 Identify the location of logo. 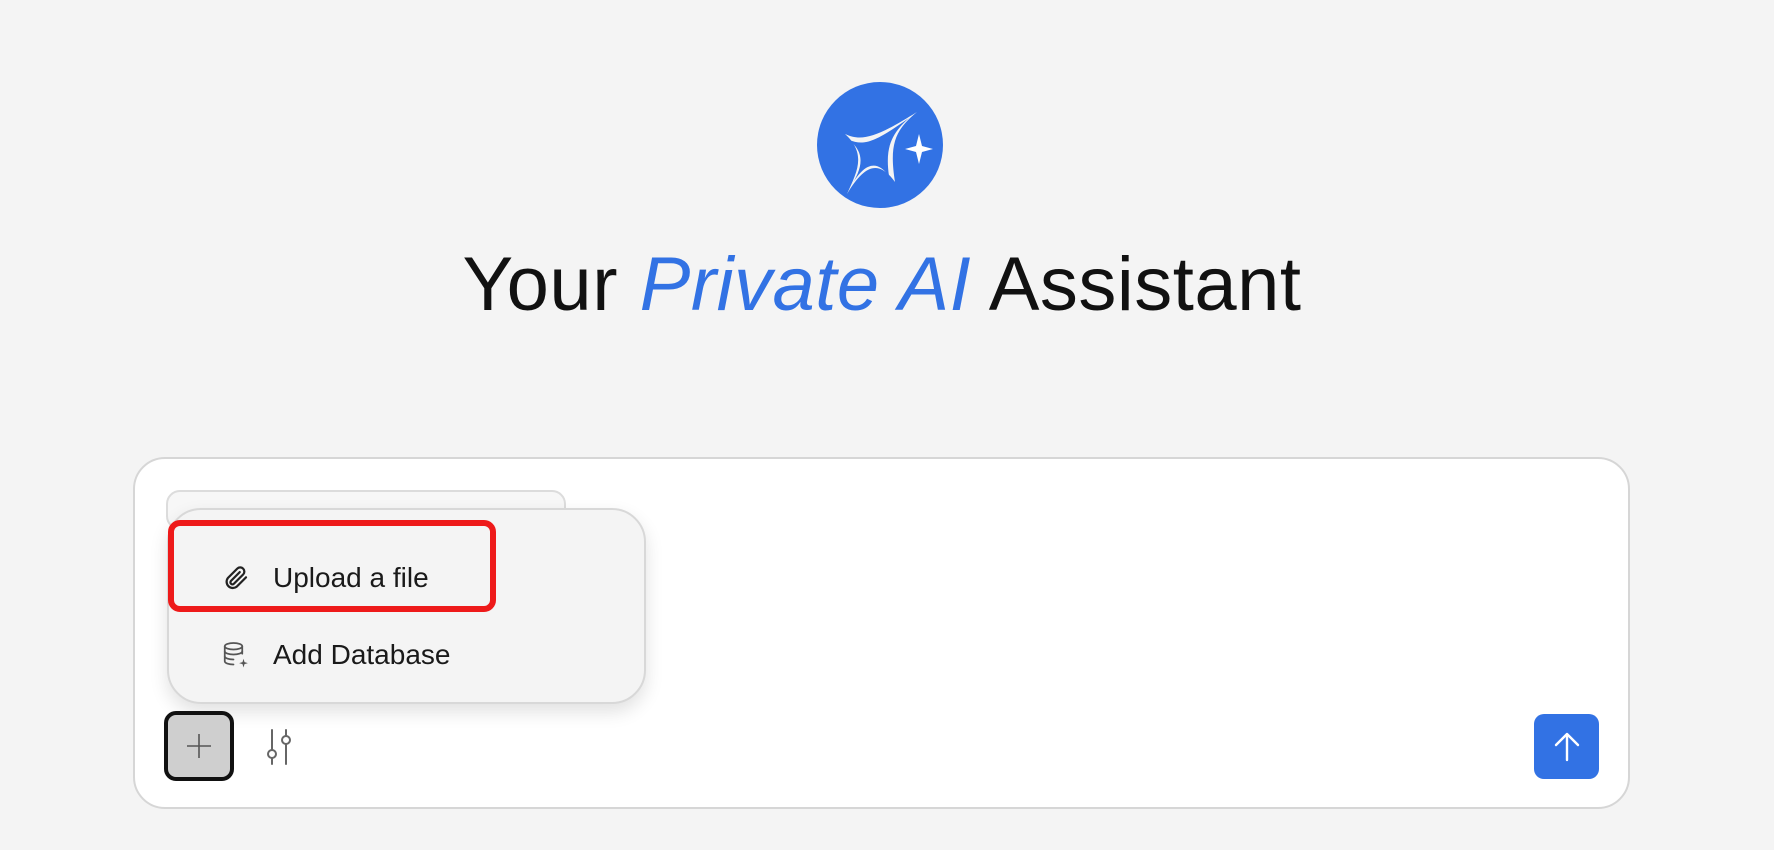
(880, 145).